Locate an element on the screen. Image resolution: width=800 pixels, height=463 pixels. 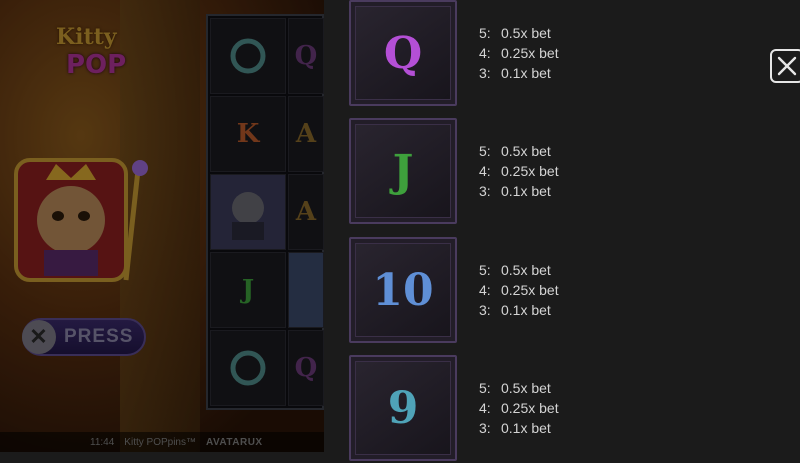
x-icon: ✕ is located at coordinates (39, 337).